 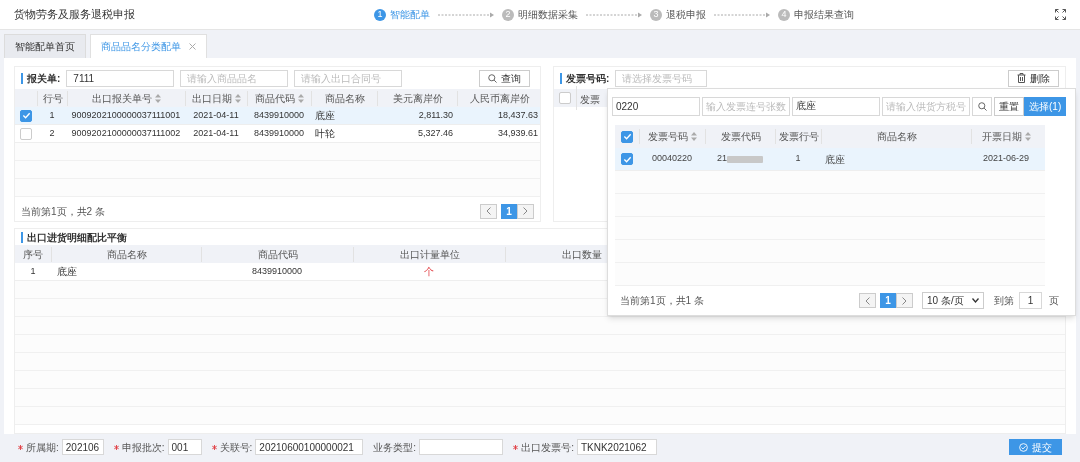 I want to click on column-header: 行号, so click(x=52, y=98).